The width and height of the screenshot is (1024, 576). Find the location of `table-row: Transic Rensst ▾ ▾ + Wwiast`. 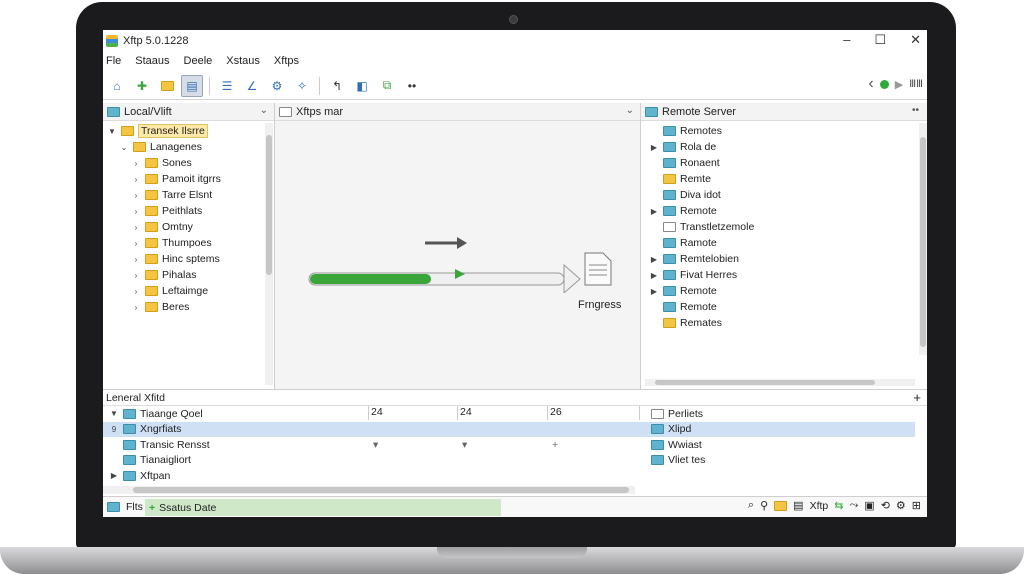

table-row: Transic Rensst ▾ ▾ + Wwiast is located at coordinates (509, 444).